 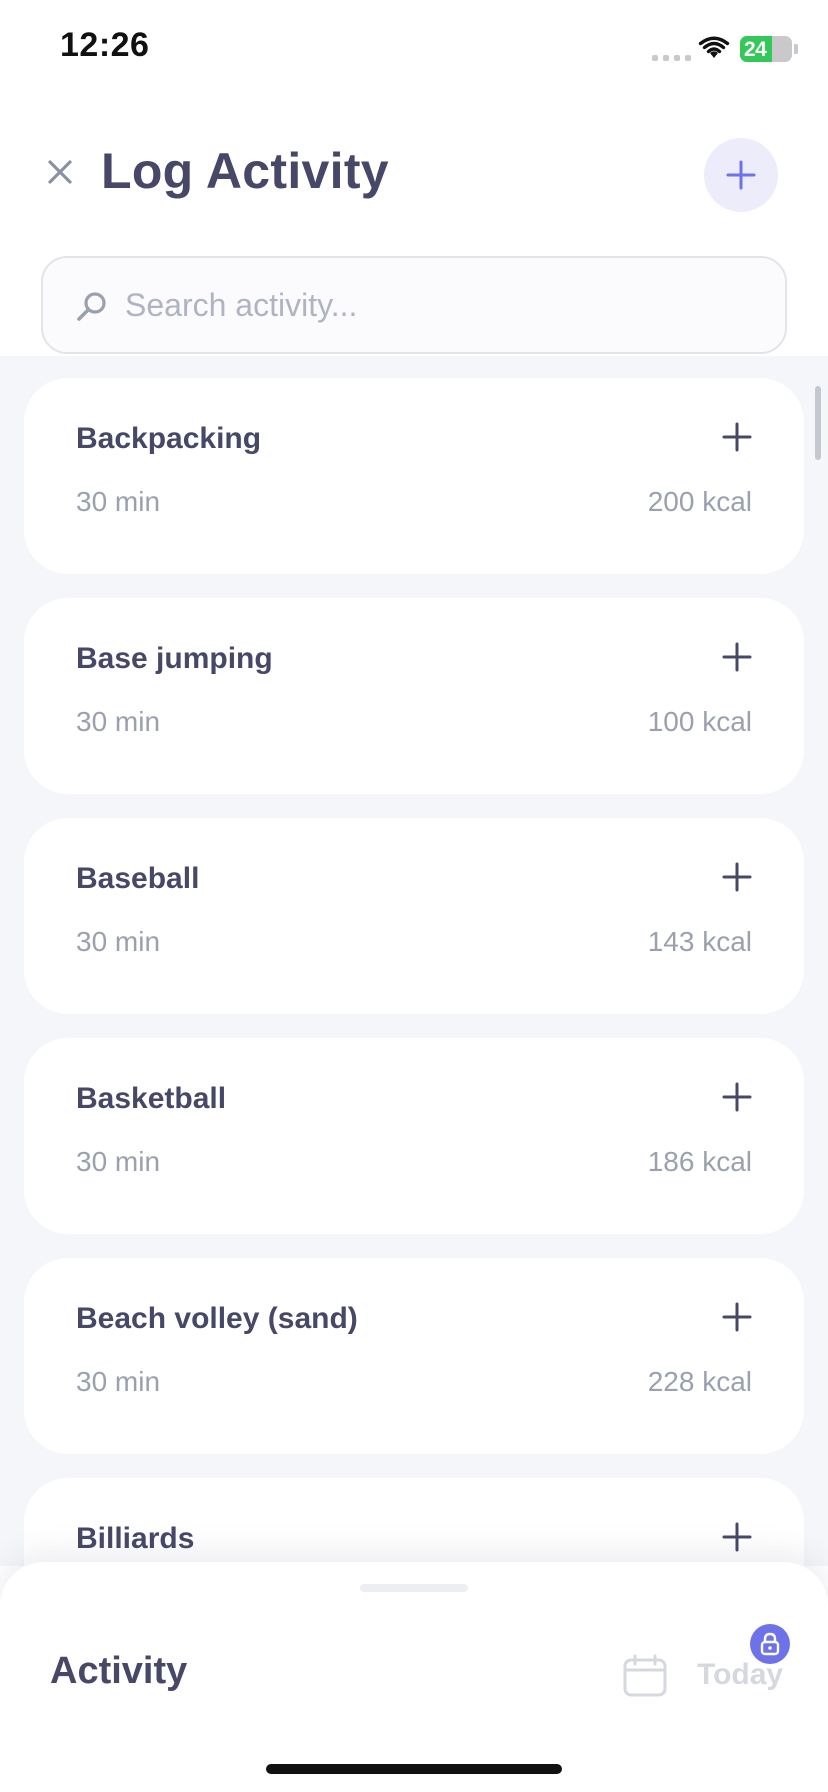 I want to click on lock-icon, so click(x=770, y=1644).